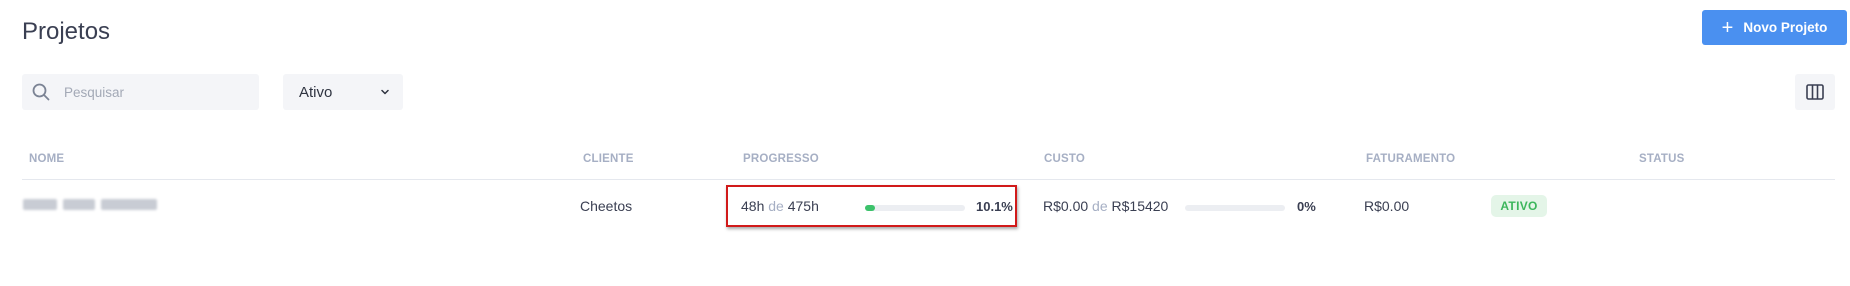 This screenshot has height=286, width=1850. What do you see at coordinates (1387, 206) in the screenshot?
I see `billing-value: R$0.00` at bounding box center [1387, 206].